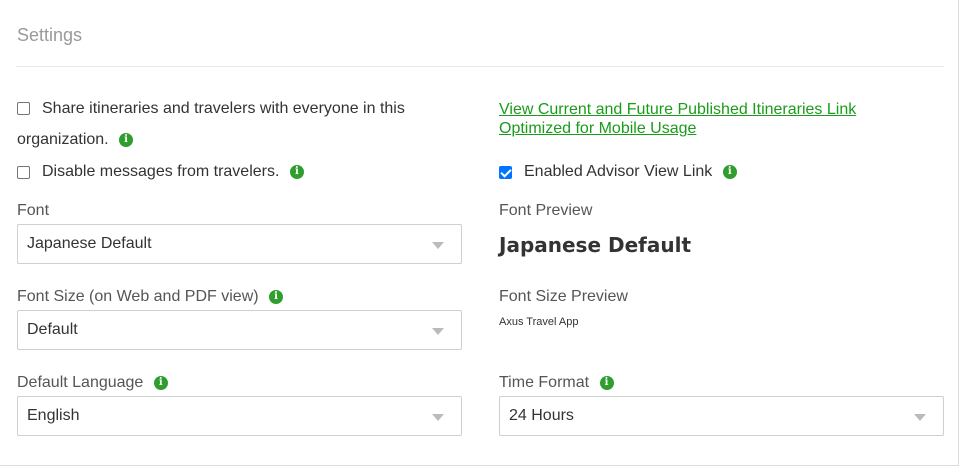  Describe the element at coordinates (276, 296) in the screenshot. I see `font-size-info-icon: i` at that location.